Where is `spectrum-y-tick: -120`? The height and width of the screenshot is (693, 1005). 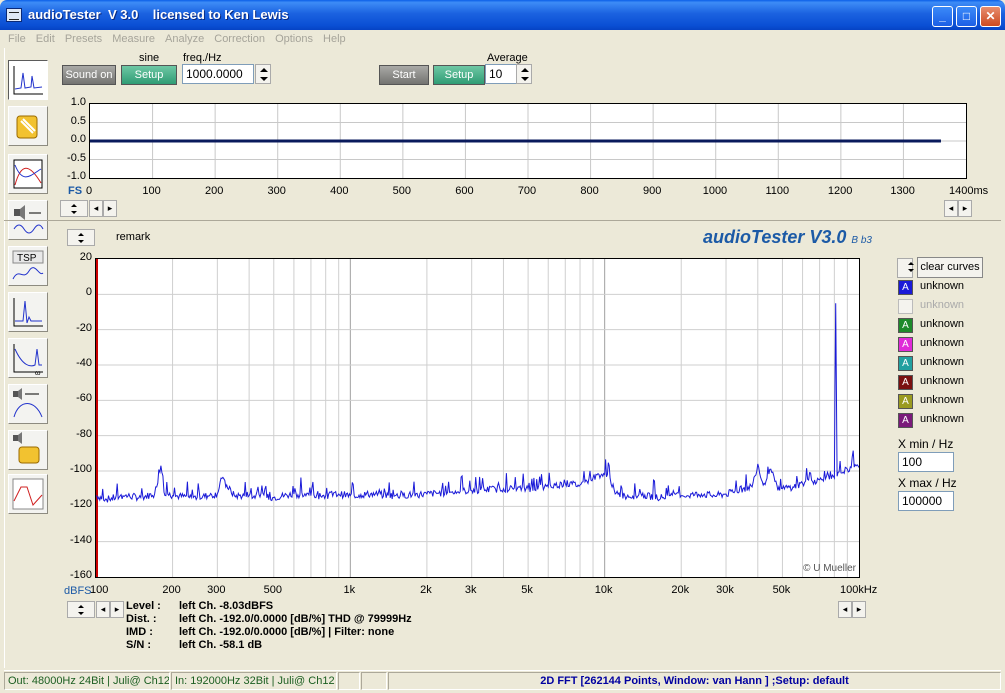 spectrum-y-tick: -120 is located at coordinates (80, 504).